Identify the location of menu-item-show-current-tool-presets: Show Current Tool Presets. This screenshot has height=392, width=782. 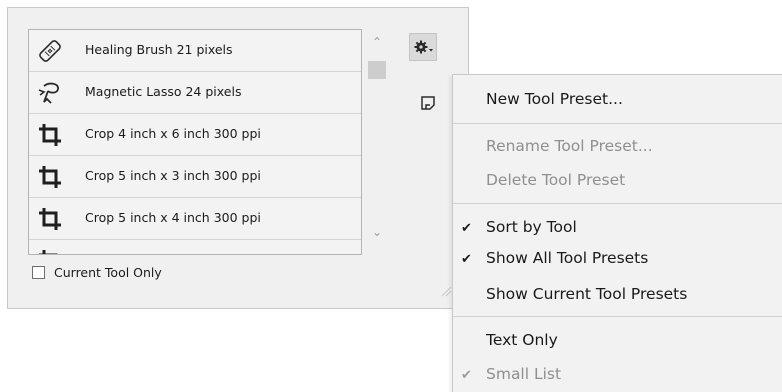
(586, 294).